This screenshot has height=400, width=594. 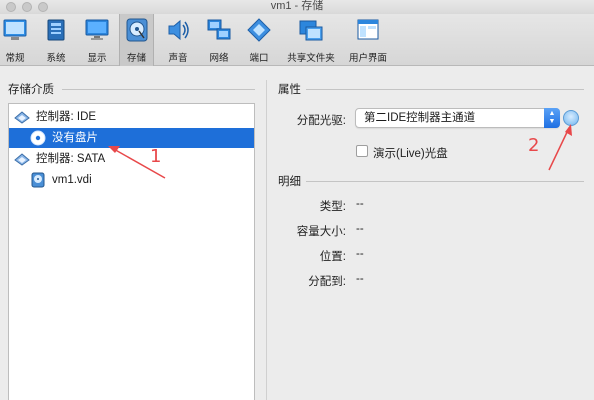 What do you see at coordinates (321, 232) in the screenshot?
I see `detail-size-label: 容量大小:` at bounding box center [321, 232].